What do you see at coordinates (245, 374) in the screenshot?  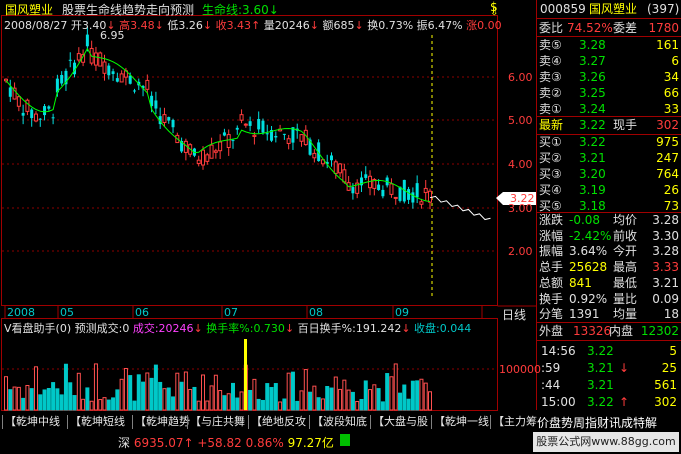 I see `volume-bar-highlight` at bounding box center [245, 374].